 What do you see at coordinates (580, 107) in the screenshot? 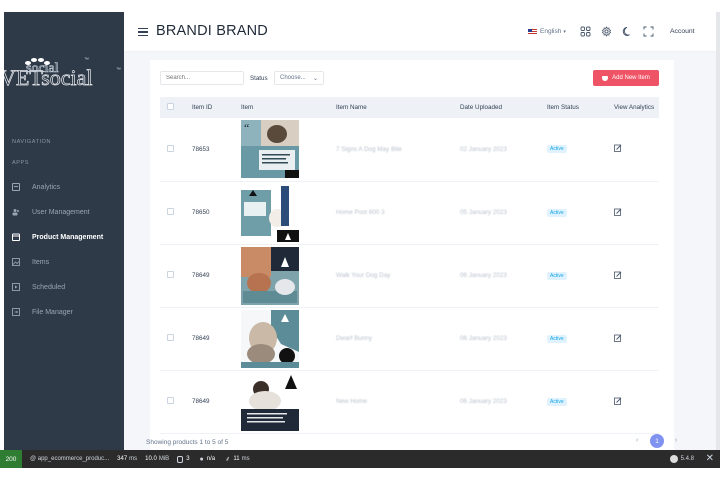
I see `header-item-status: Item Status` at bounding box center [580, 107].